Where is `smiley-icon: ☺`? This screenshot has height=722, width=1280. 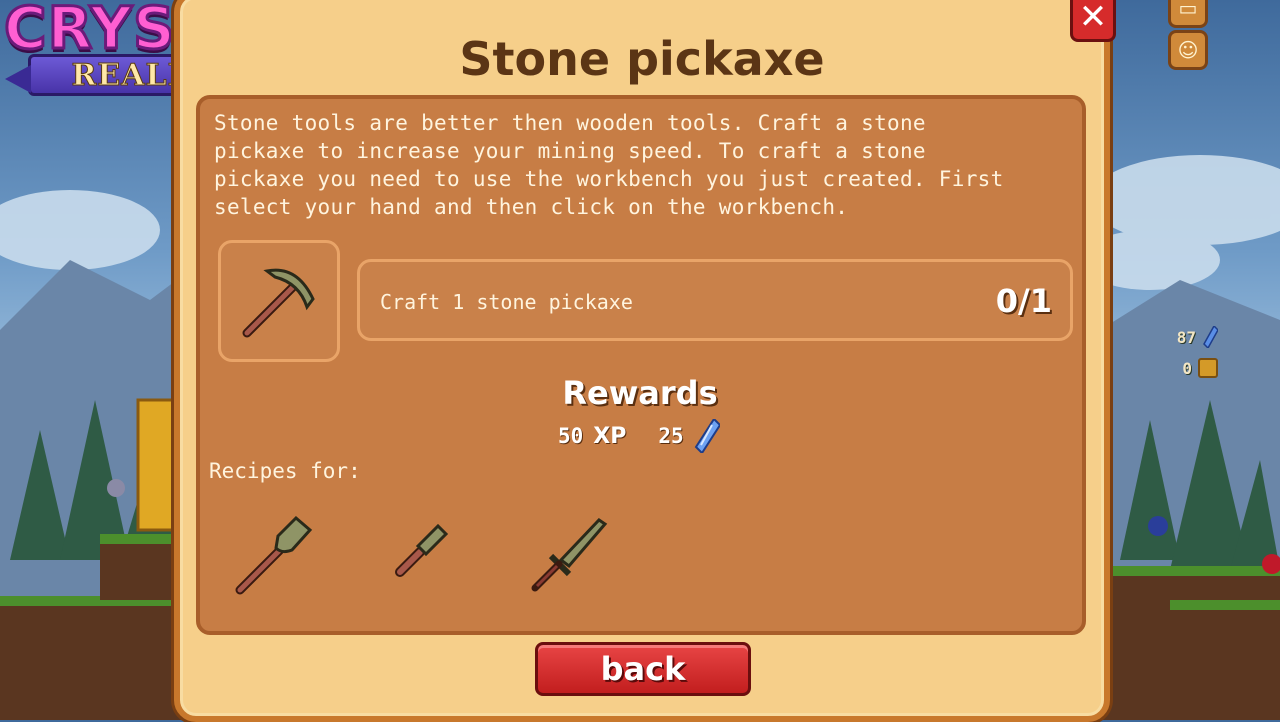 smiley-icon: ☺ is located at coordinates (1188, 50).